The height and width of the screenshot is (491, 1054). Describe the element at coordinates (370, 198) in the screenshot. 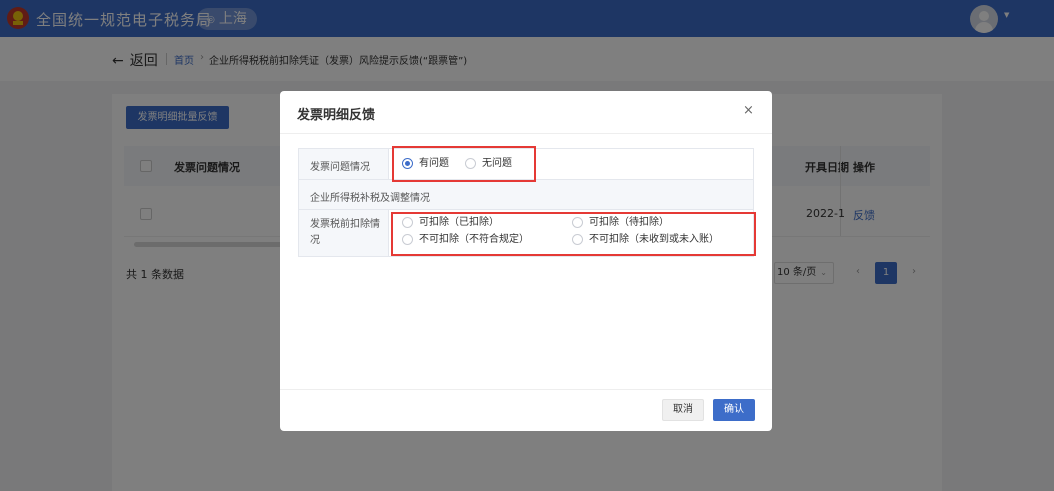

I see `tax-adjustment-section-label: 企业所得税补税及调整情况` at that location.